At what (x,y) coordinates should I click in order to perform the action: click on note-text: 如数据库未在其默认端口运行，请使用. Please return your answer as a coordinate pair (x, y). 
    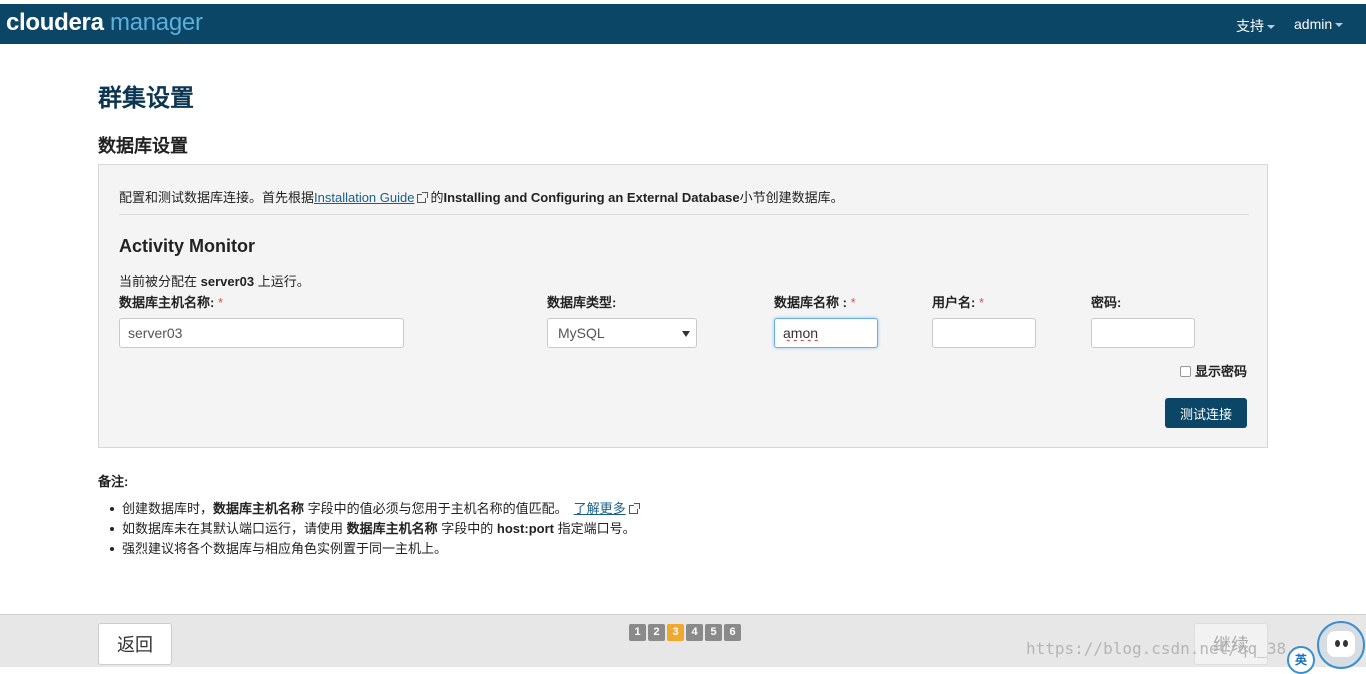
    Looking at the image, I should click on (233, 528).